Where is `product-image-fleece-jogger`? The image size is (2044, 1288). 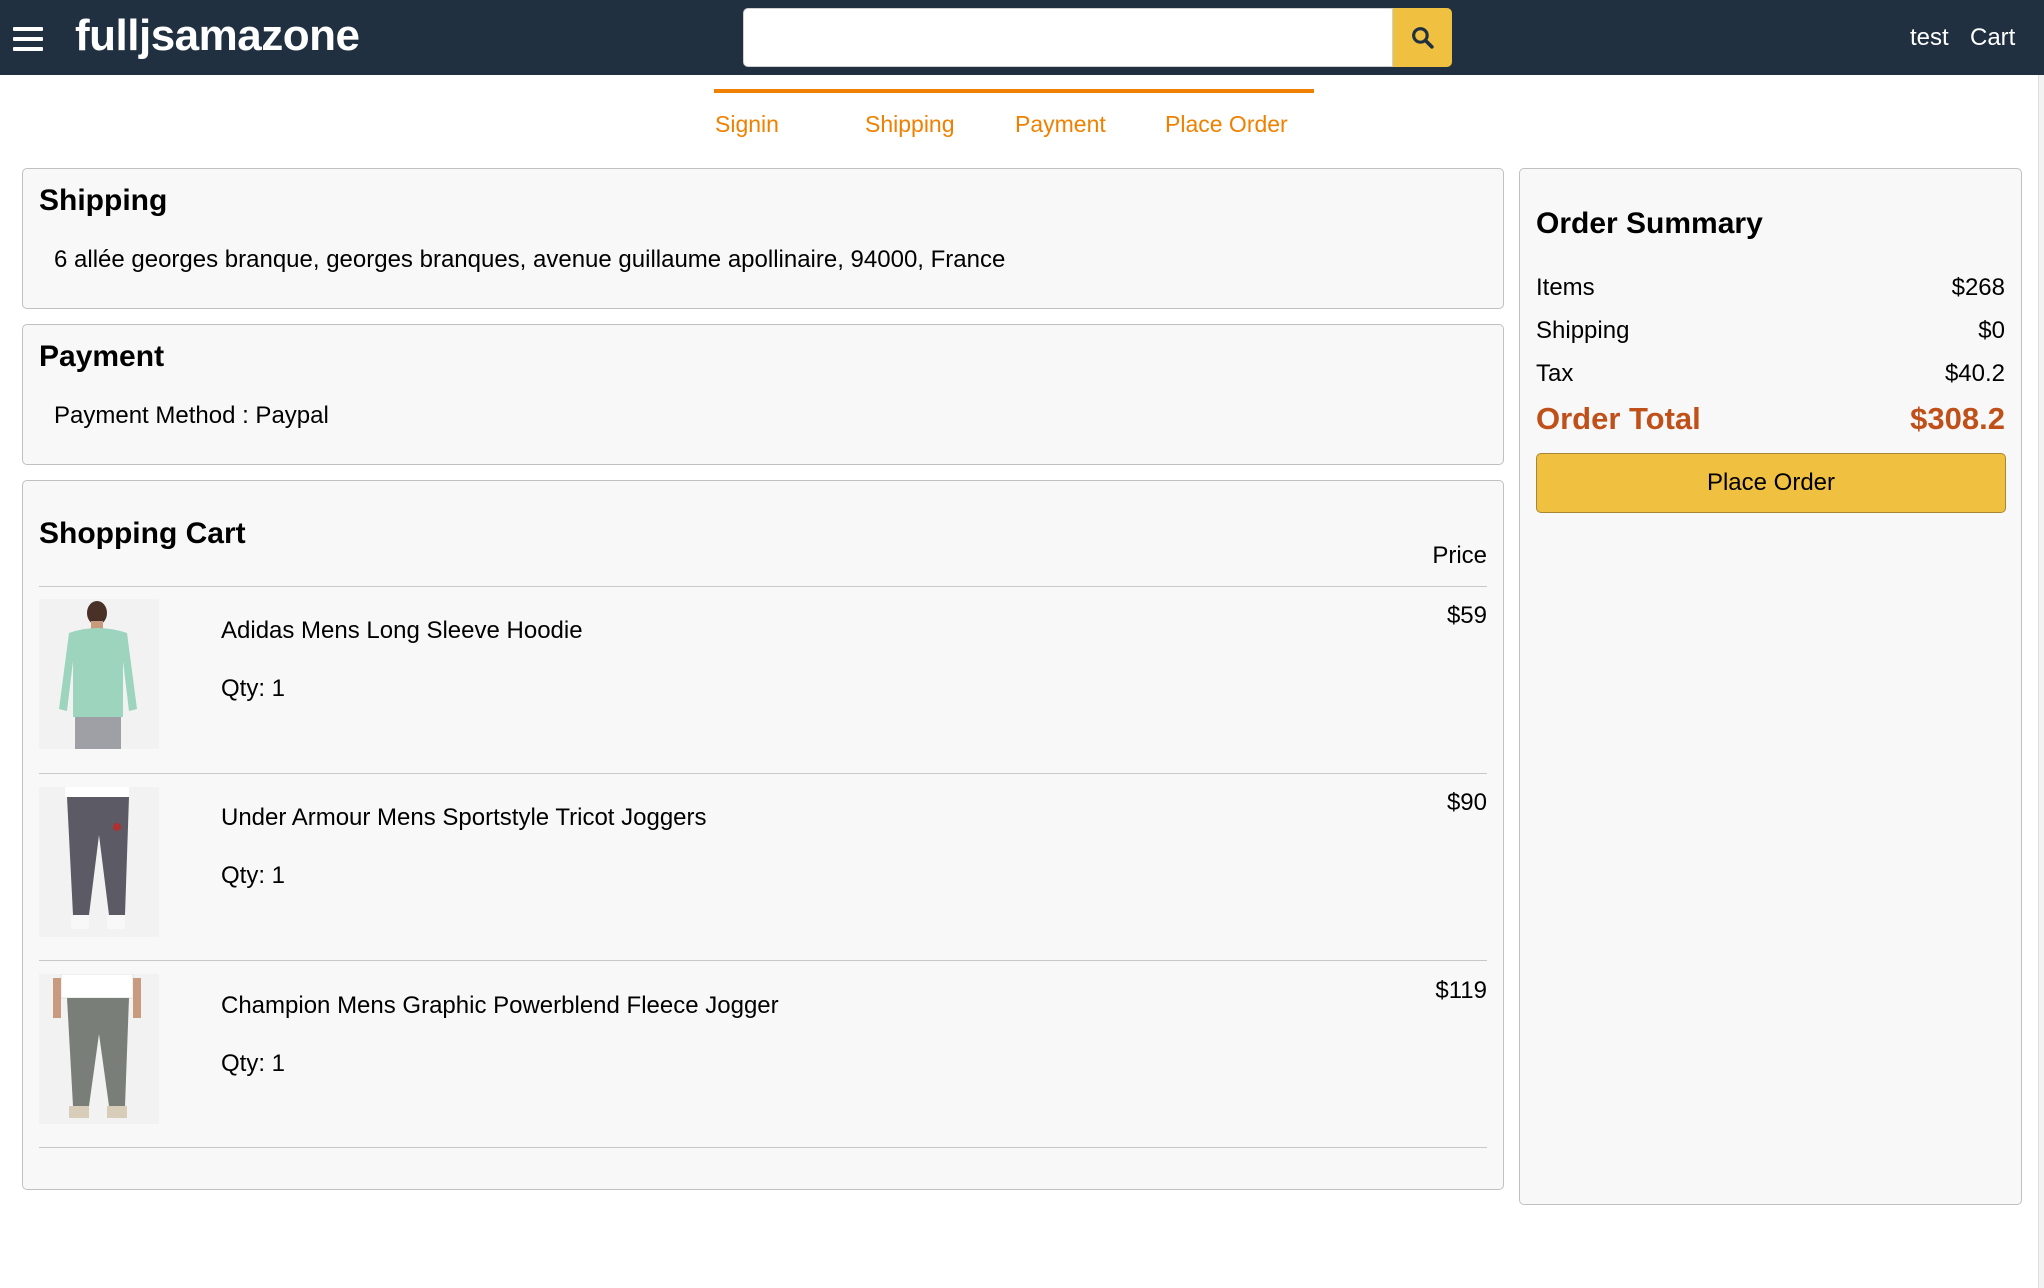
product-image-fleece-jogger is located at coordinates (99, 1049).